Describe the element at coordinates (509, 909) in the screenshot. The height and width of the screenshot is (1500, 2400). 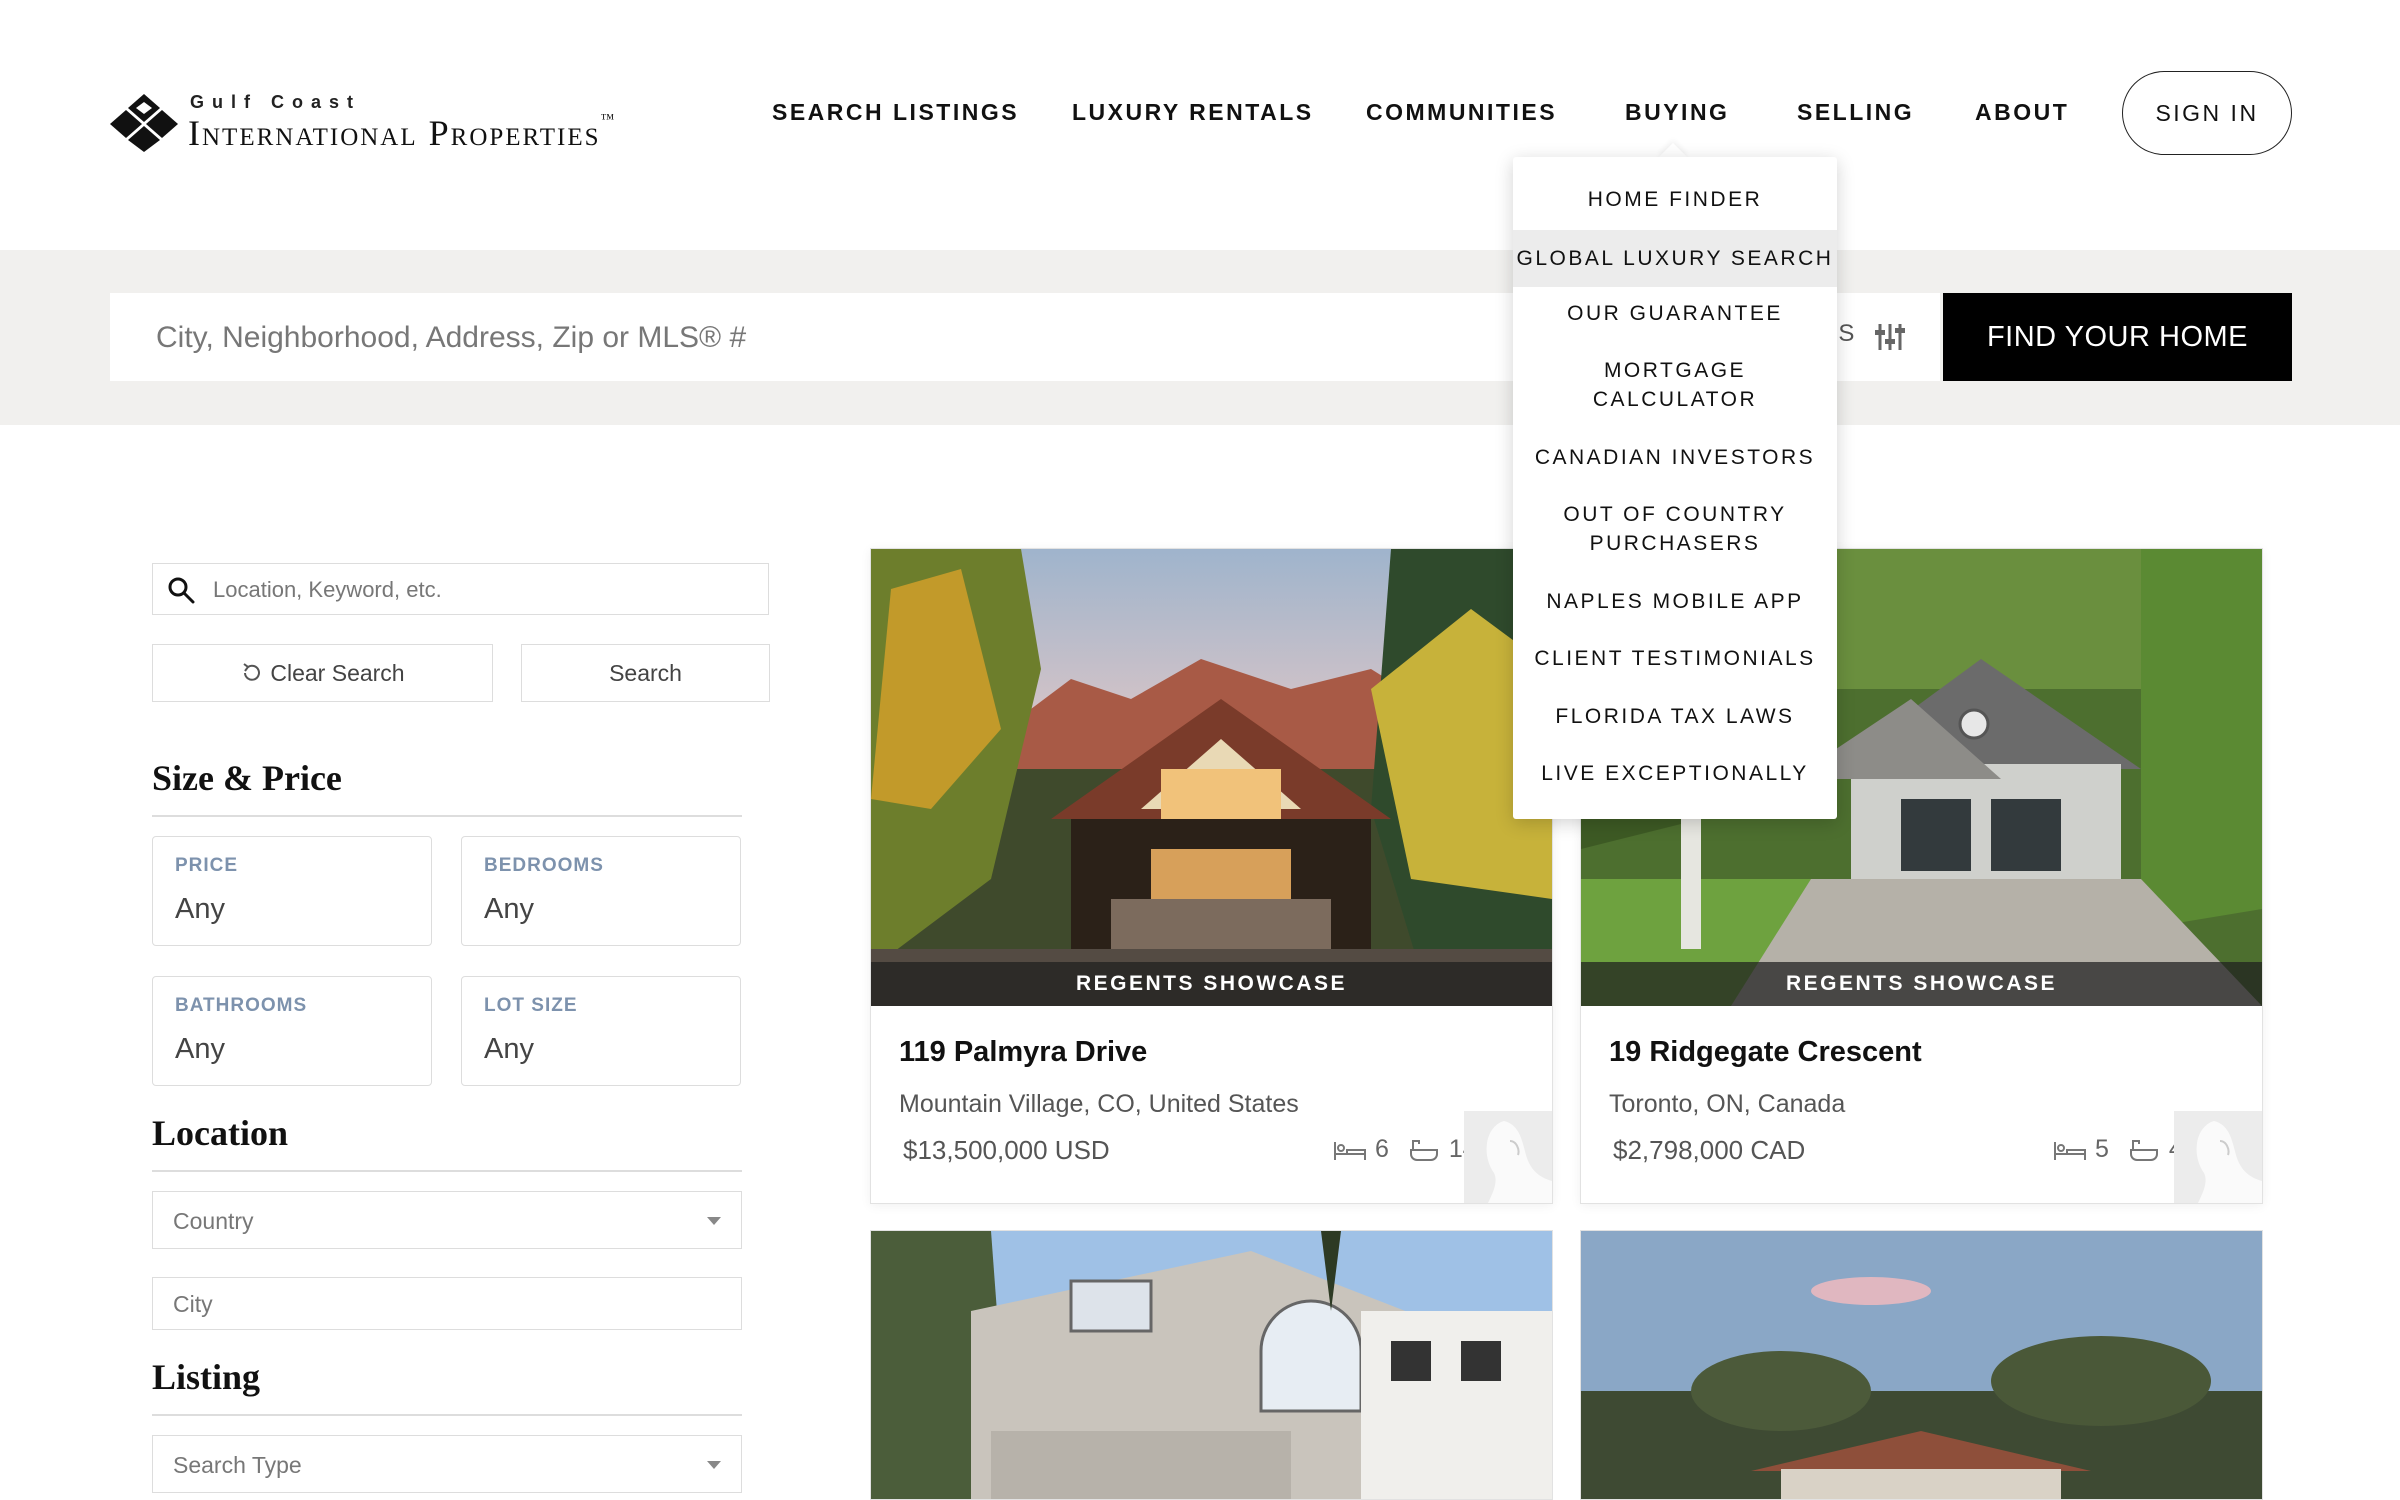
I see `bedrooms-filter-value: Any` at that location.